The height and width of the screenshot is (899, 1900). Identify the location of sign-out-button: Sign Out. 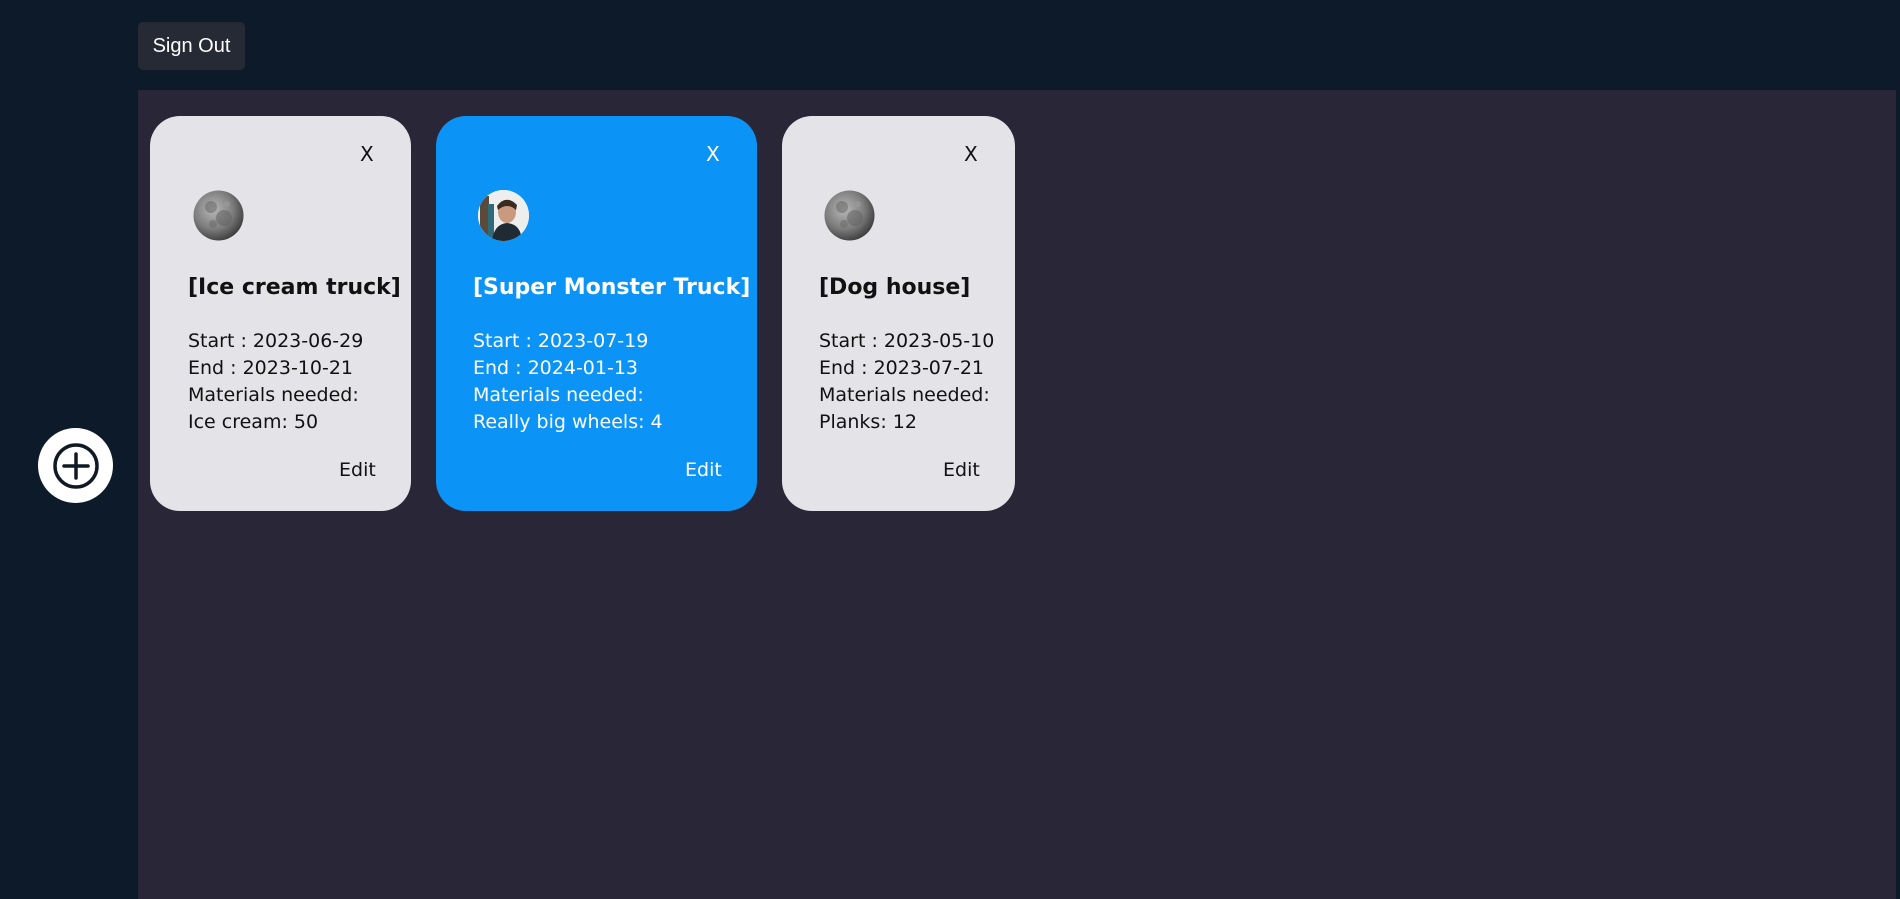
(191, 46).